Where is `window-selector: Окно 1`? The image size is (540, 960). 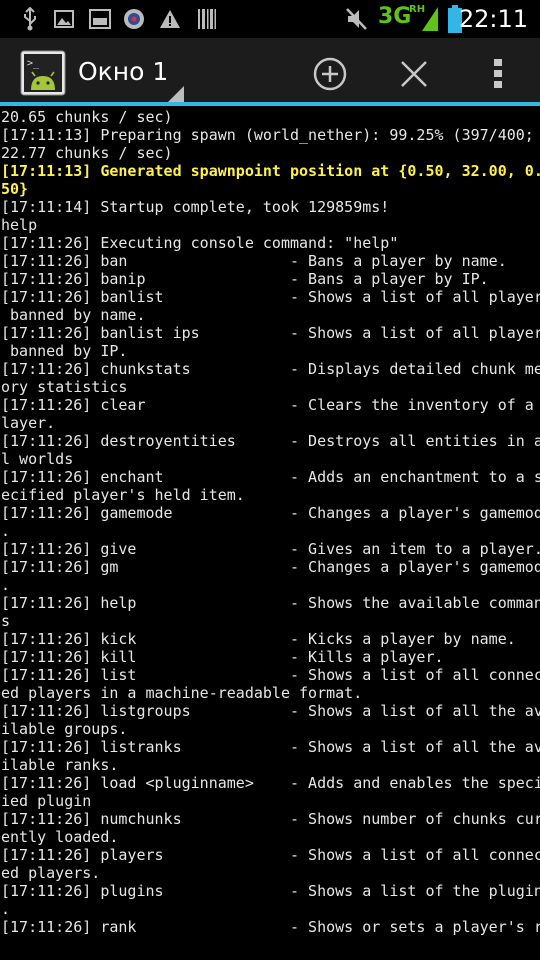 window-selector: Окно 1 is located at coordinates (132, 75).